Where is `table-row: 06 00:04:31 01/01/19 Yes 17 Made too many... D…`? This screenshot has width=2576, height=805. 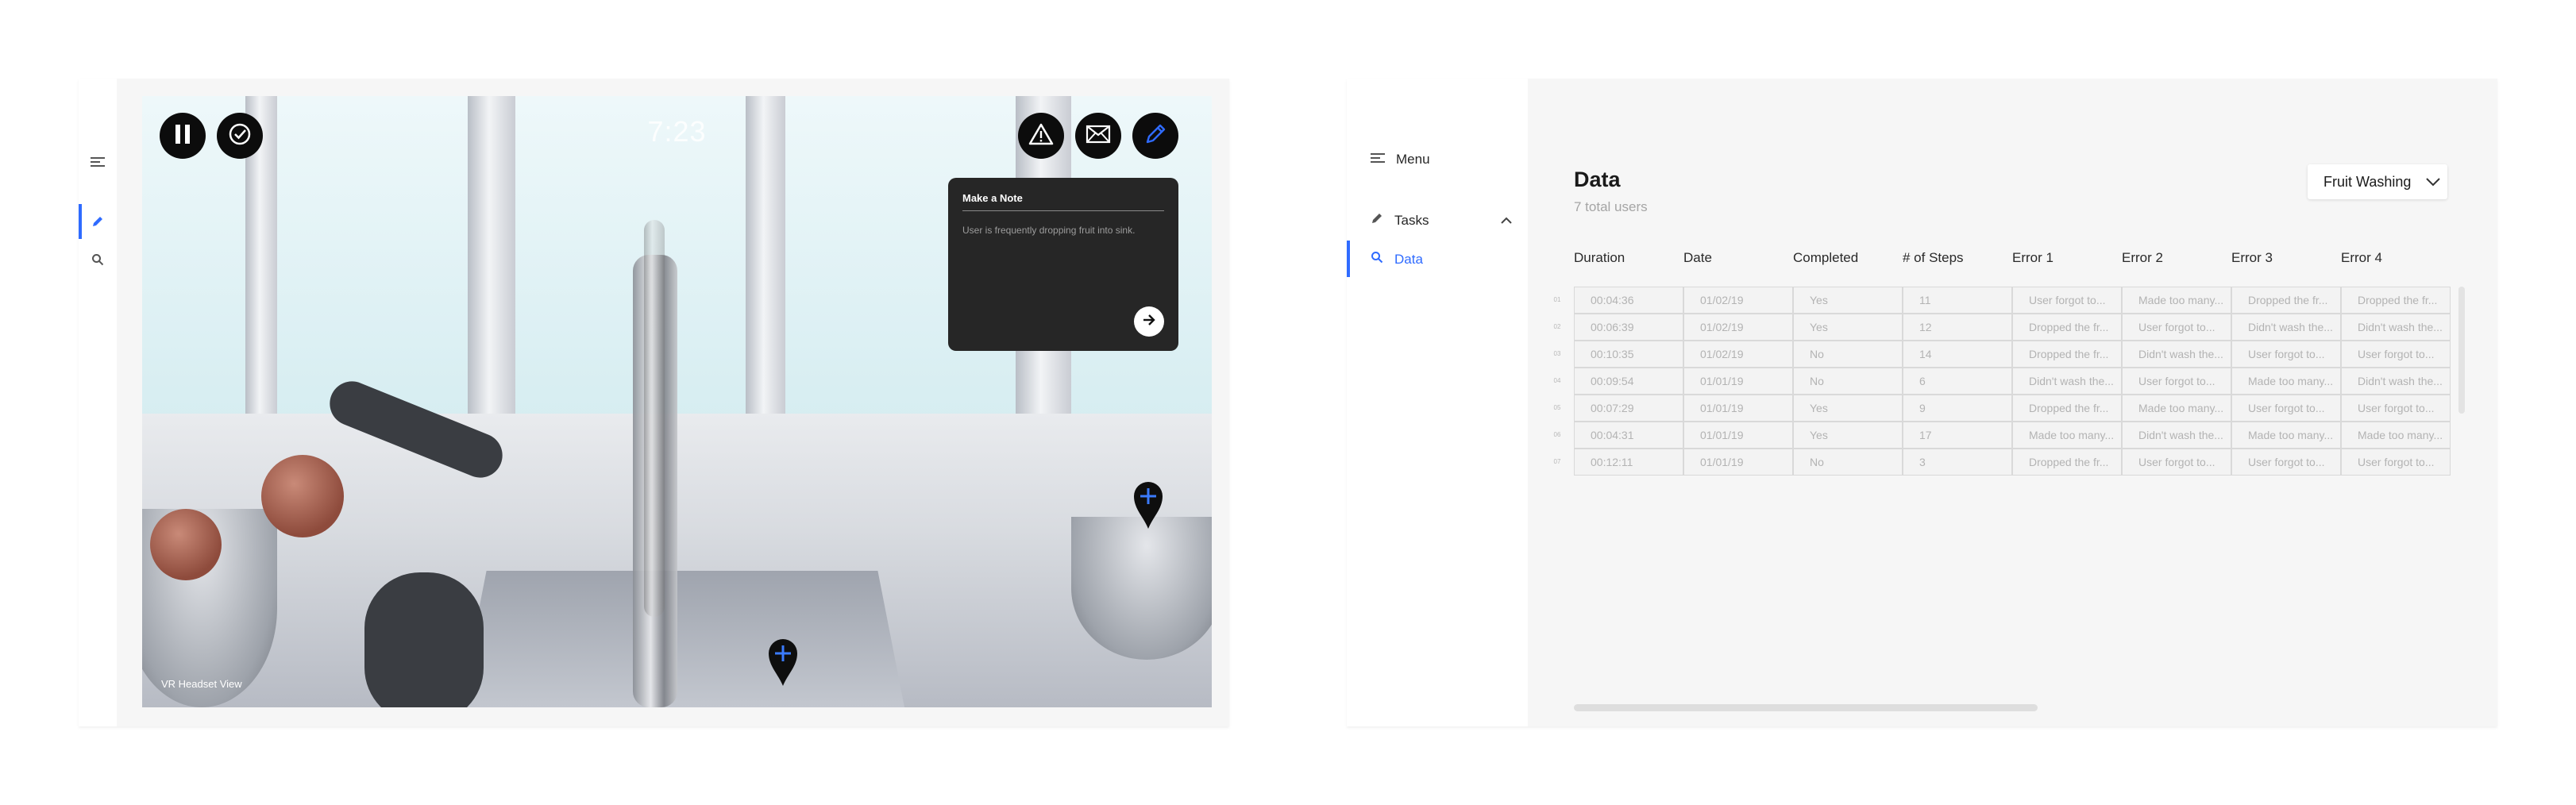 table-row: 06 00:04:31 01/01/19 Yes 17 Made too many... D… is located at coordinates (2002, 435).